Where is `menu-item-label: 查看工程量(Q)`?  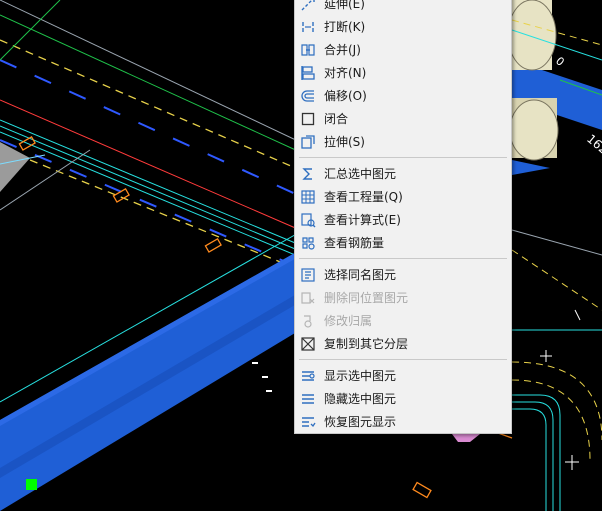 menu-item-label: 查看工程量(Q) is located at coordinates (363, 197).